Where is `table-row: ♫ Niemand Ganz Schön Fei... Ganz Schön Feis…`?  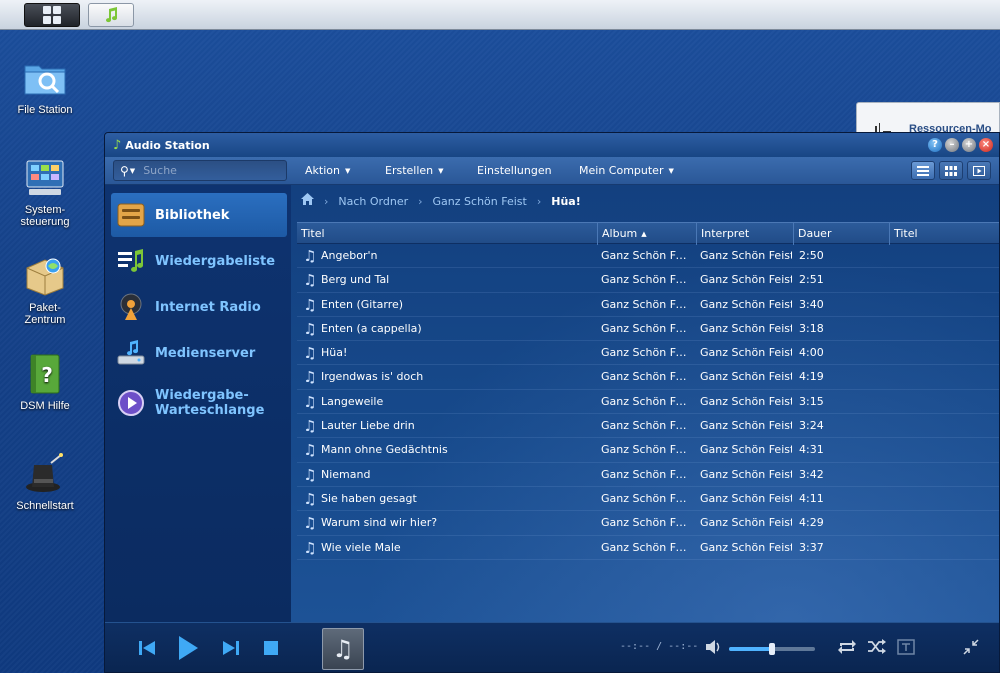 table-row: ♫ Niemand Ganz Schön Fei... Ganz Schön Feis… is located at coordinates (648, 475).